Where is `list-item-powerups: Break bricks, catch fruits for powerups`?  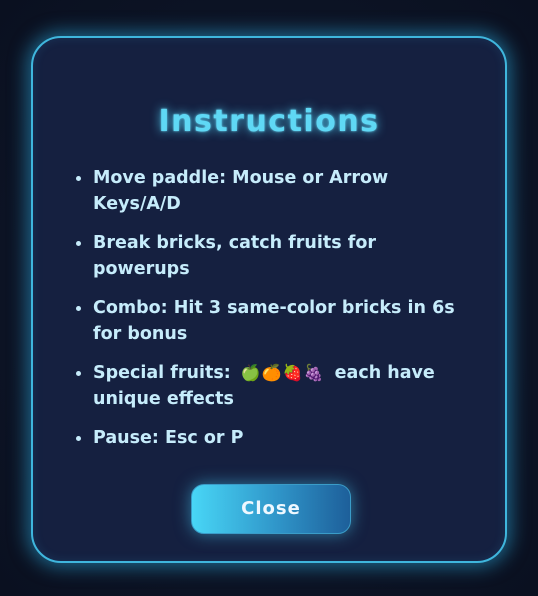 list-item-powerups: Break bricks, catch fruits for powerups is located at coordinates (273, 256).